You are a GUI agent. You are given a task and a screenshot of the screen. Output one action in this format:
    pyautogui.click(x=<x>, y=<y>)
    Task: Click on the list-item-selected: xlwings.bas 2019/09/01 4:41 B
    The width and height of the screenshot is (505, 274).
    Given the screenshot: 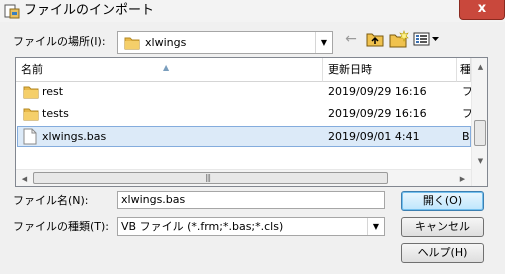 What is the action you would take?
    pyautogui.click(x=244, y=136)
    